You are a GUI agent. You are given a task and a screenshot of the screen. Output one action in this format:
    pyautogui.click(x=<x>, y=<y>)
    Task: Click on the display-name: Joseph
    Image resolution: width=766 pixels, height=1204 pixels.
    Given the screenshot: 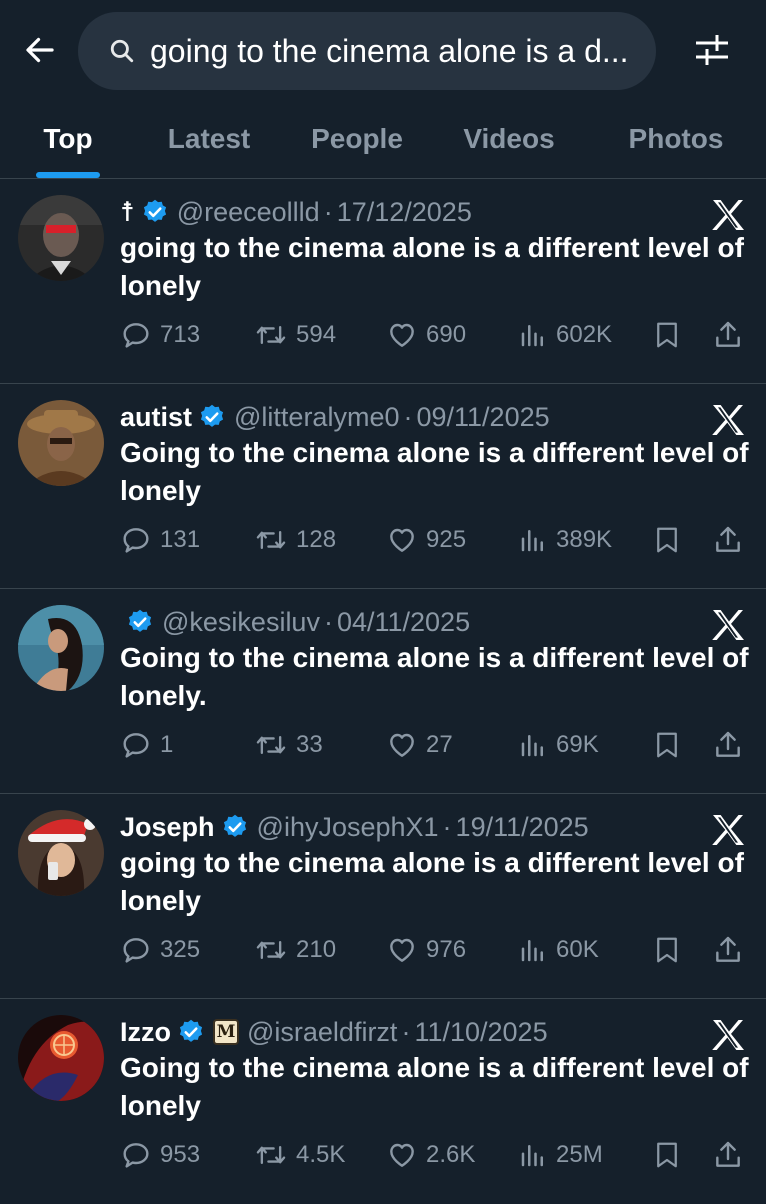 What is the action you would take?
    pyautogui.click(x=167, y=827)
    